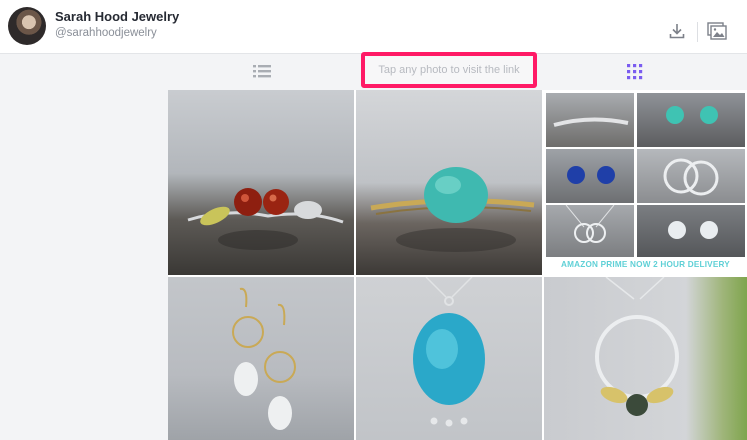 Image resolution: width=747 pixels, height=440 pixels. I want to click on hoop-earrings-image, so click(691, 177).